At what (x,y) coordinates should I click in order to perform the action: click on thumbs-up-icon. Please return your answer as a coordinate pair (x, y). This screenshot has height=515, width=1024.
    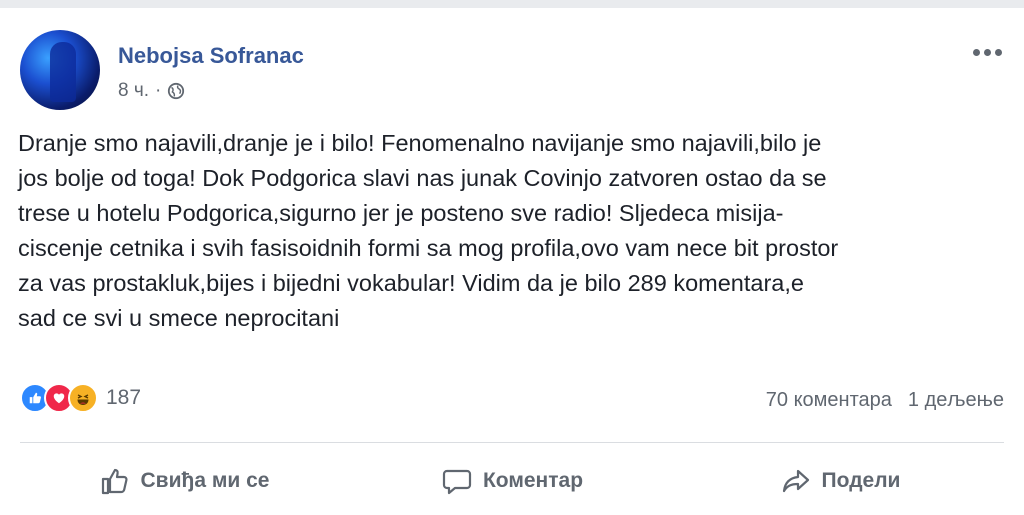
    Looking at the image, I should click on (114, 481).